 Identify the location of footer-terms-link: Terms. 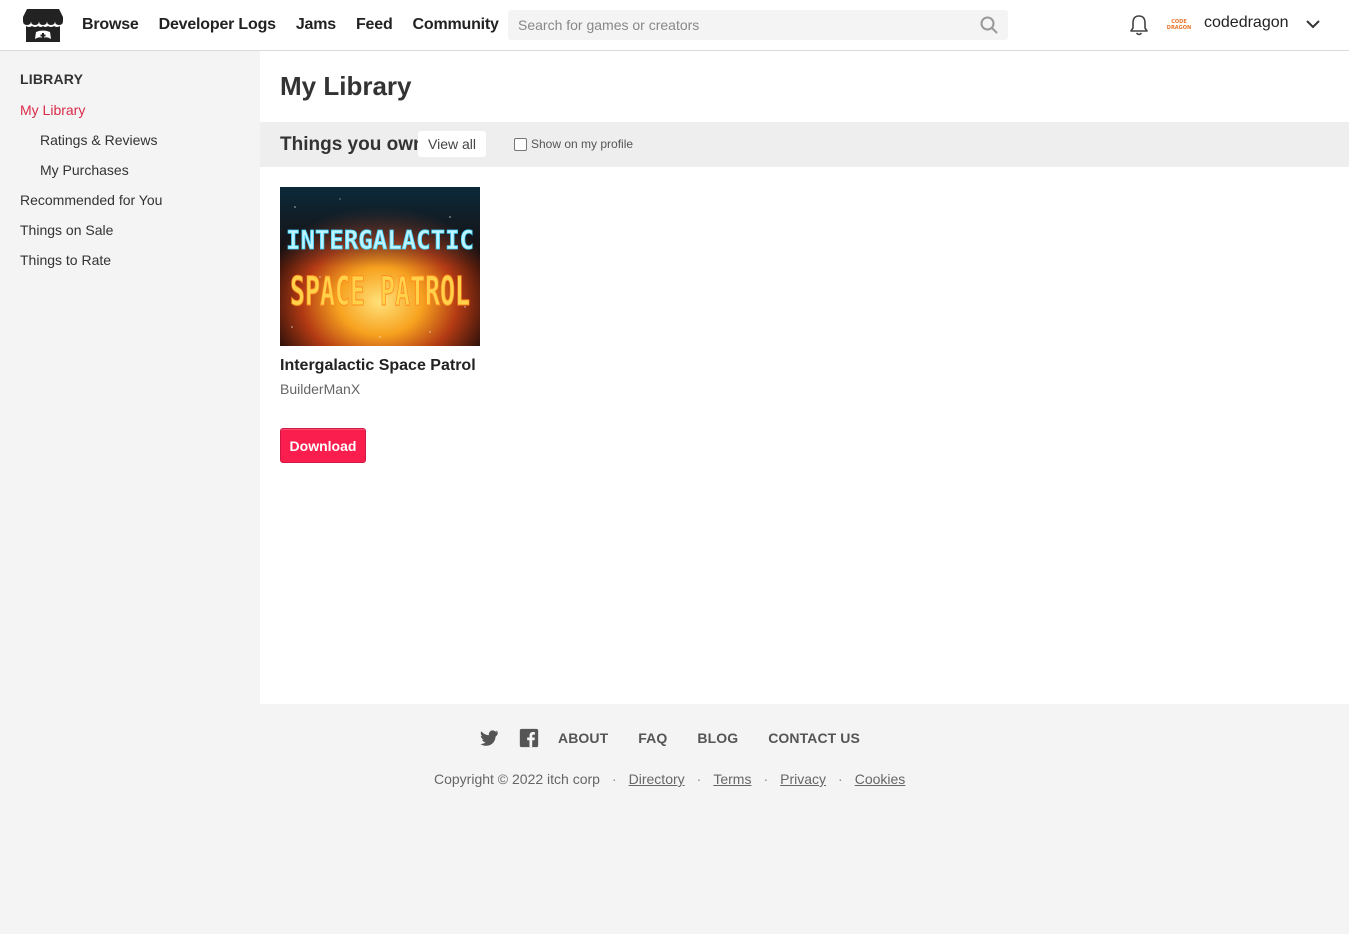
(732, 779).